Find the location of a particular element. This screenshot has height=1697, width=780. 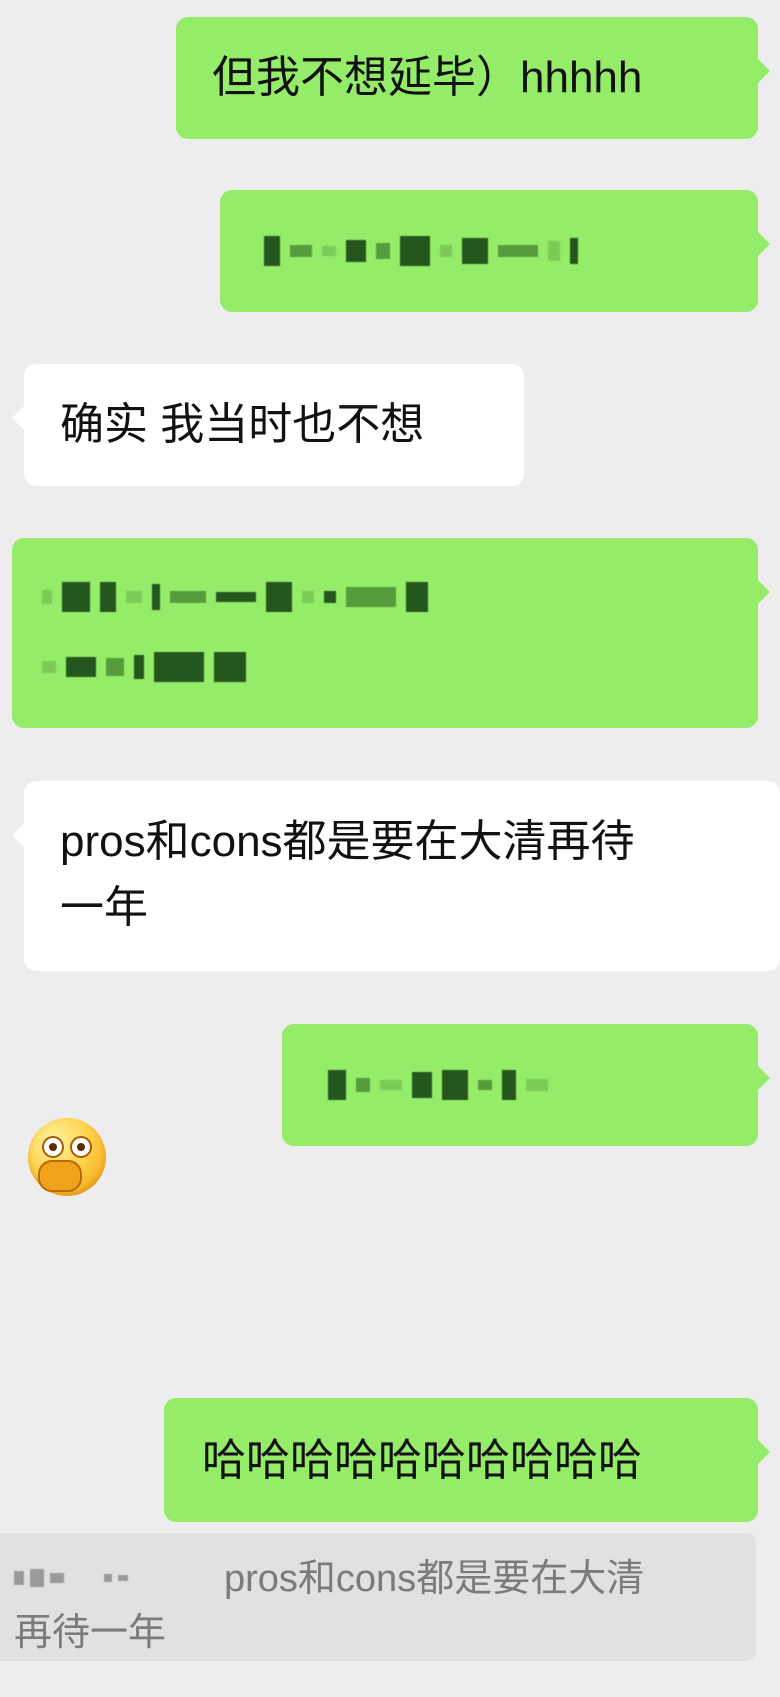

message-text: 哈哈哈哈哈哈哈哈哈哈 is located at coordinates (422, 1460).